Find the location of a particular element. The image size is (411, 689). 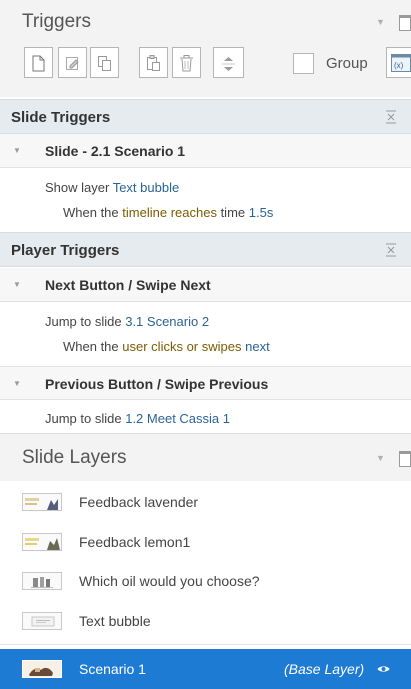

cond-time: time is located at coordinates (233, 212).